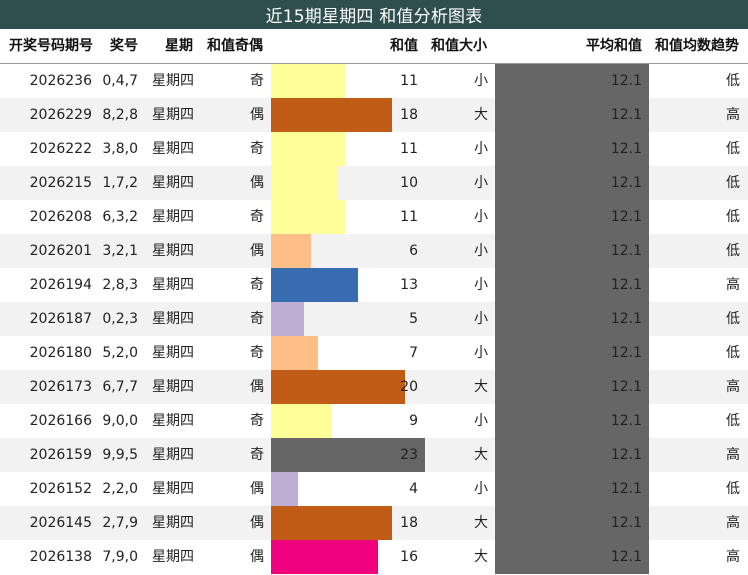  Describe the element at coordinates (60, 115) in the screenshot. I see `issue-cell: 2026229` at that location.